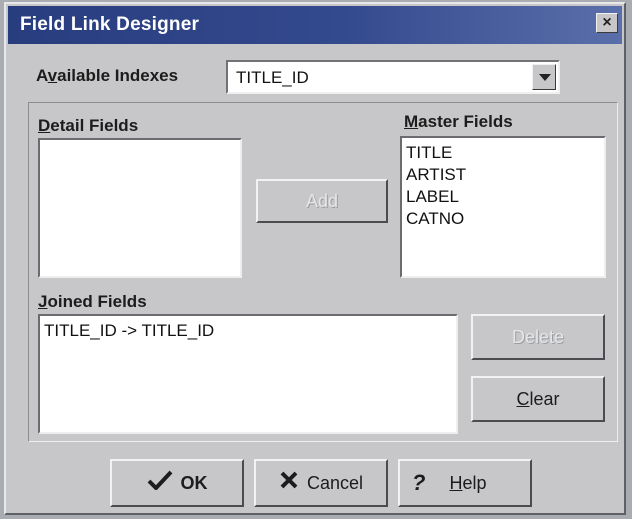 This screenshot has height=519, width=632. Describe the element at coordinates (465, 483) in the screenshot. I see `help-button: ? Help` at that location.